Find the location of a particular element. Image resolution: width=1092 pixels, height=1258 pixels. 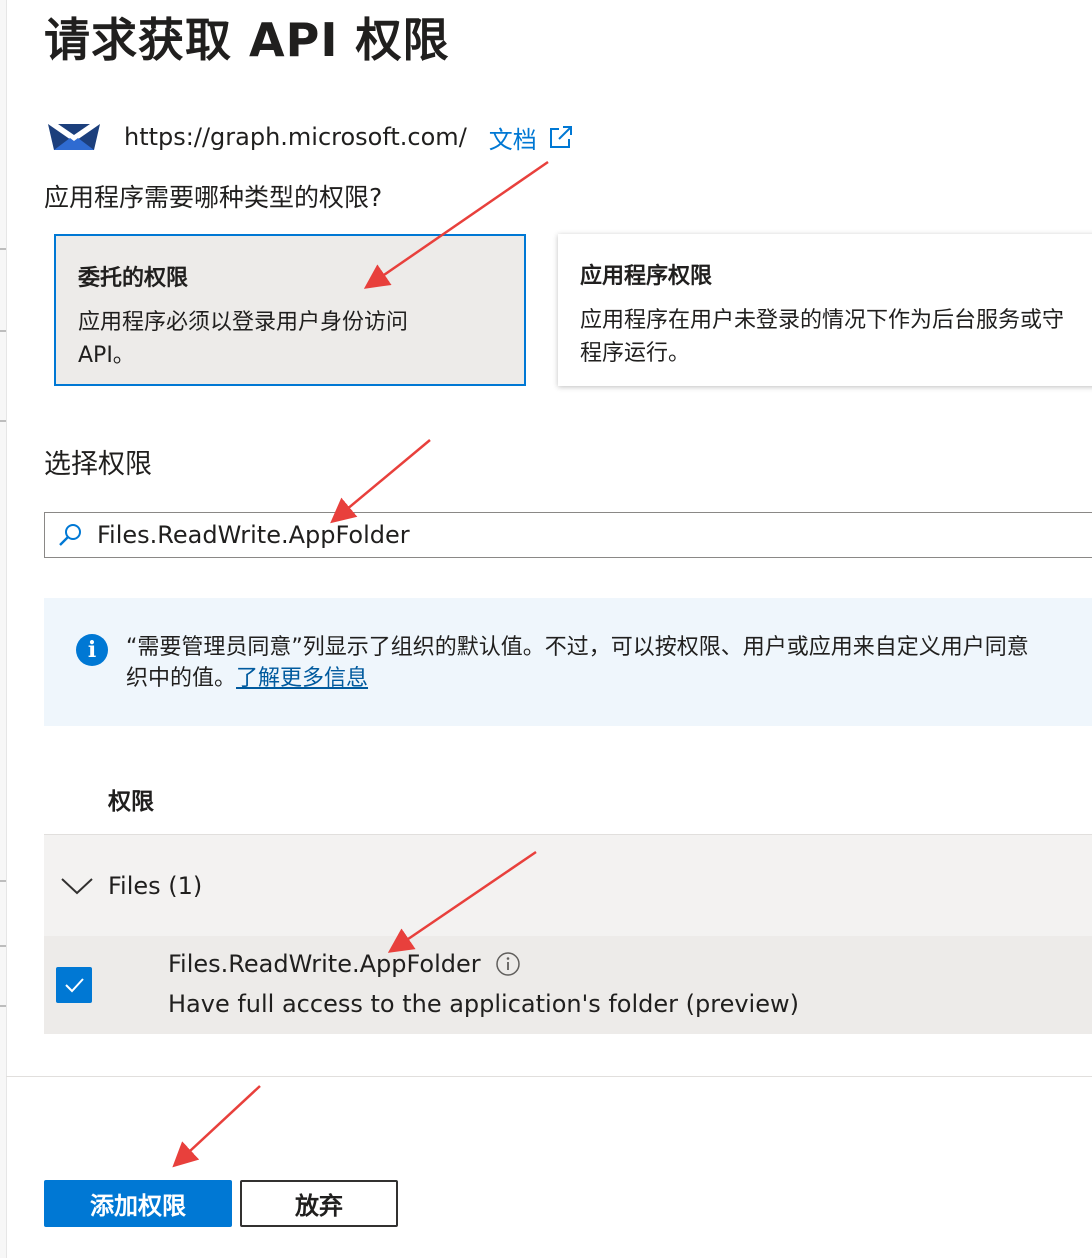

documentation-link-label: 文档 is located at coordinates (512, 139).